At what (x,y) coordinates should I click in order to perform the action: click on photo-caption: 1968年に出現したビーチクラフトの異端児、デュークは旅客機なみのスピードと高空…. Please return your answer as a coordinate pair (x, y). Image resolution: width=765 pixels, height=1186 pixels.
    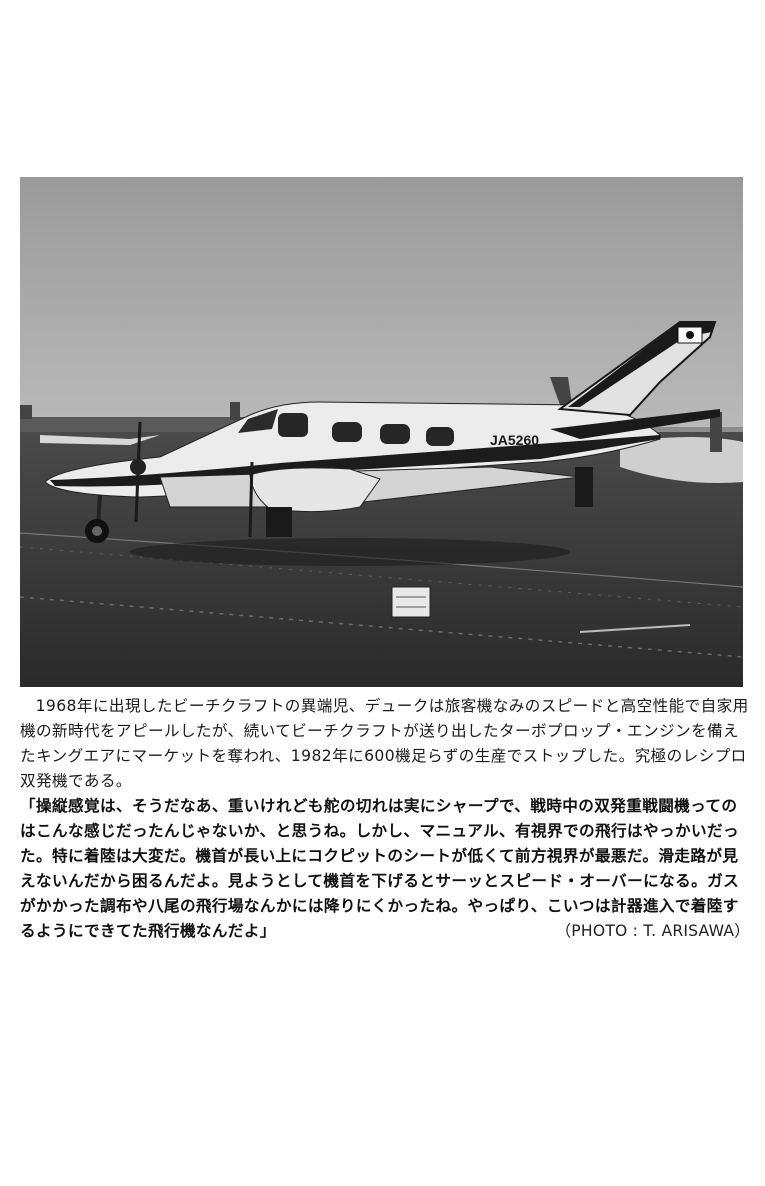
    Looking at the image, I should click on (384, 743).